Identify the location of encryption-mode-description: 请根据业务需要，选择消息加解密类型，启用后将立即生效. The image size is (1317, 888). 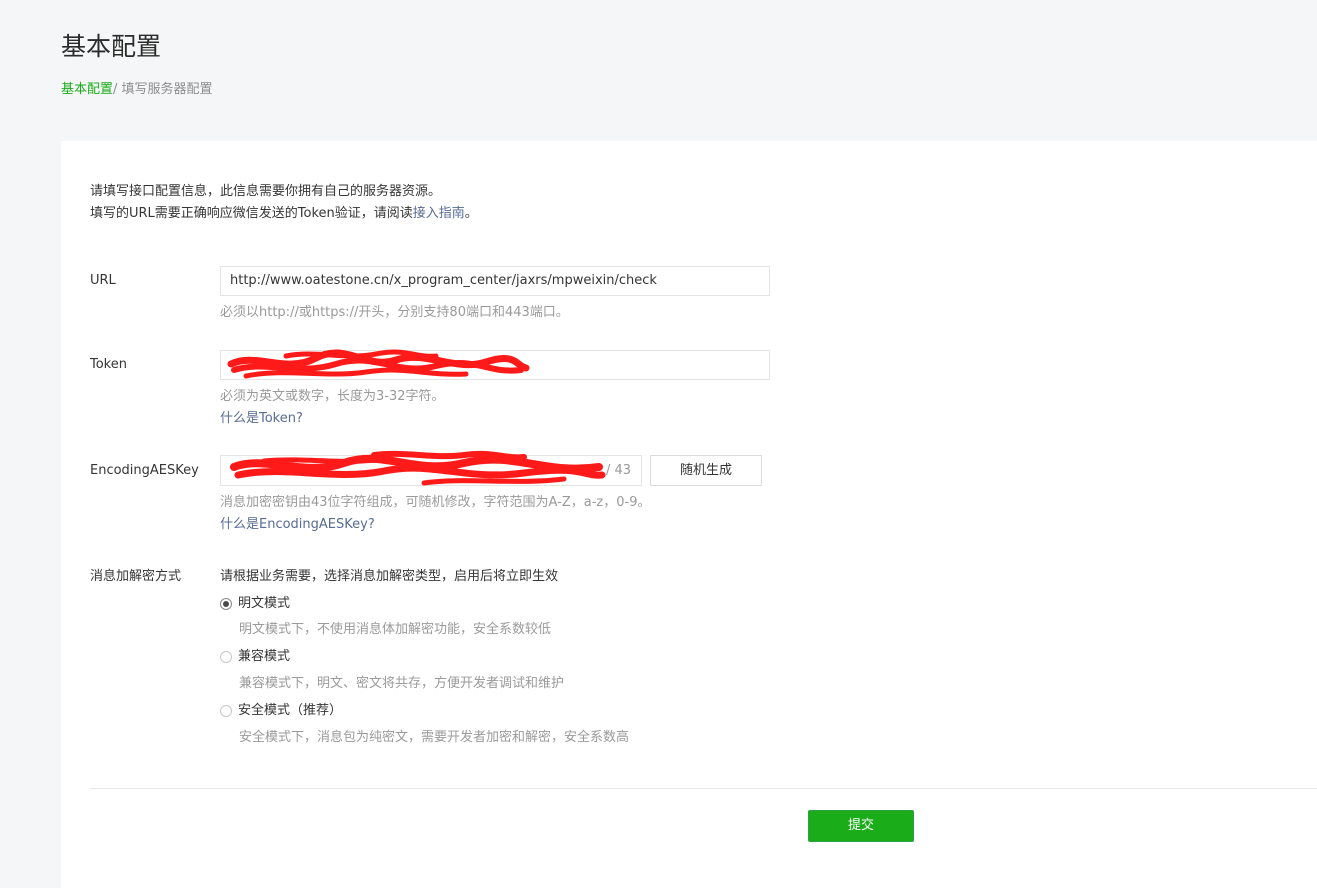
(389, 576).